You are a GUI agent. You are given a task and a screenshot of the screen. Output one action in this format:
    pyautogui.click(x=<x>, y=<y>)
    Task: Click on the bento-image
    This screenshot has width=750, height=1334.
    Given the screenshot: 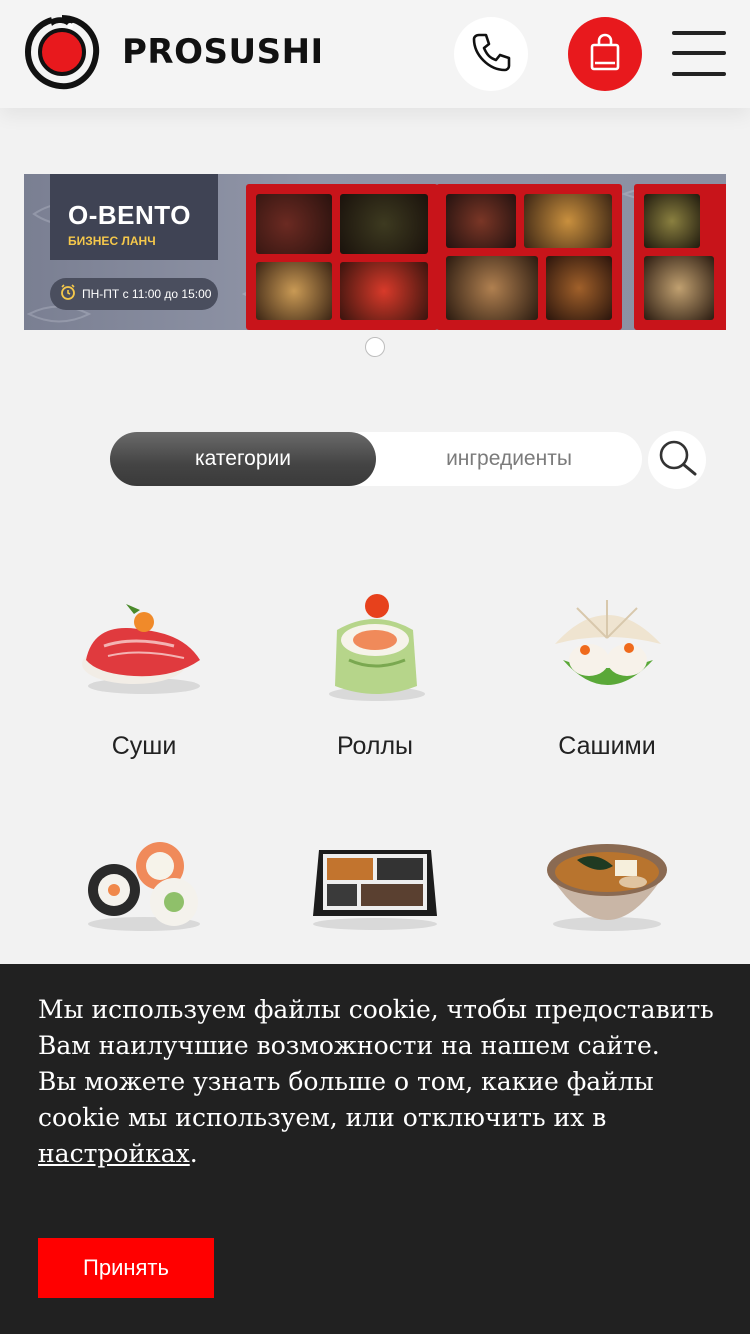 What is the action you would take?
    pyautogui.click(x=375, y=880)
    